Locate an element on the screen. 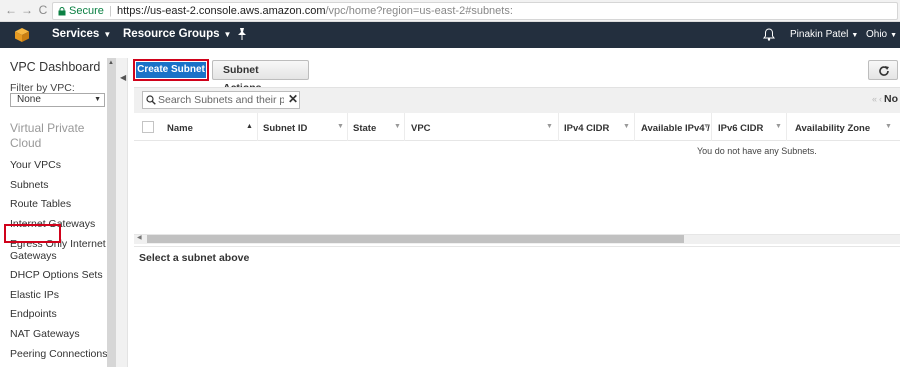  secure-label: Secure is located at coordinates (86, 11).